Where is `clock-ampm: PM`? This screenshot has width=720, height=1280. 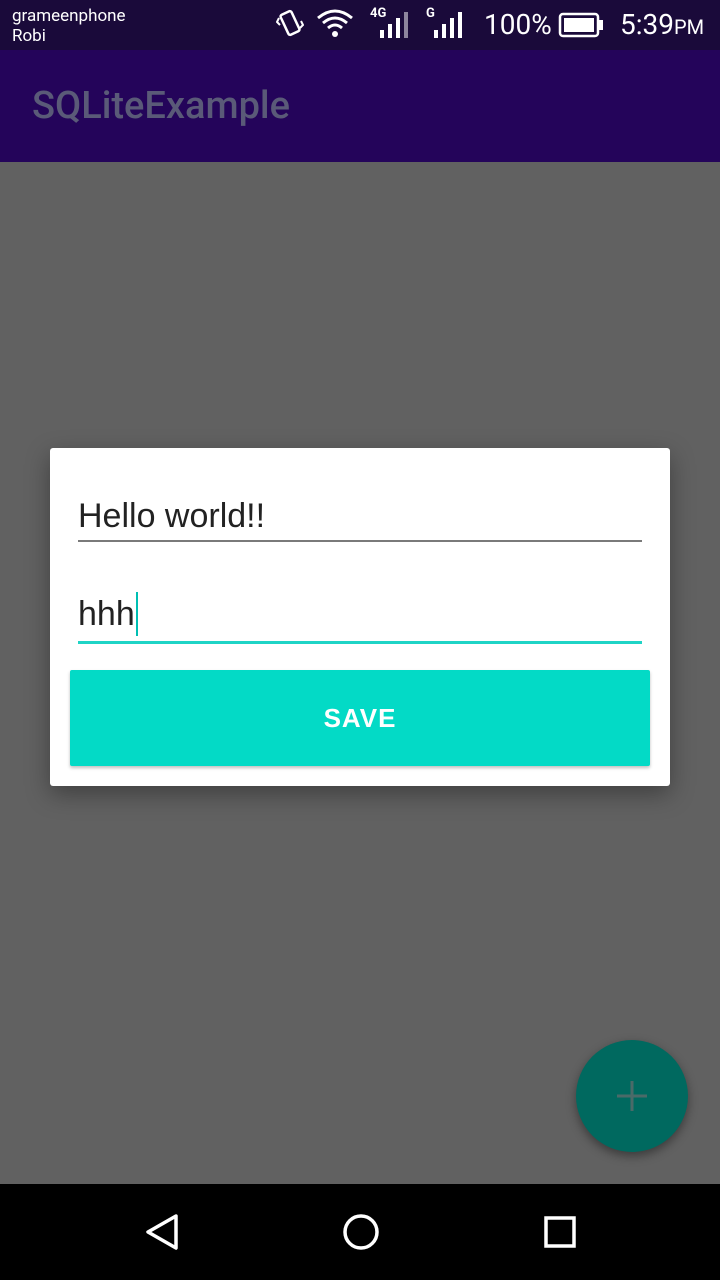 clock-ampm: PM is located at coordinates (689, 27).